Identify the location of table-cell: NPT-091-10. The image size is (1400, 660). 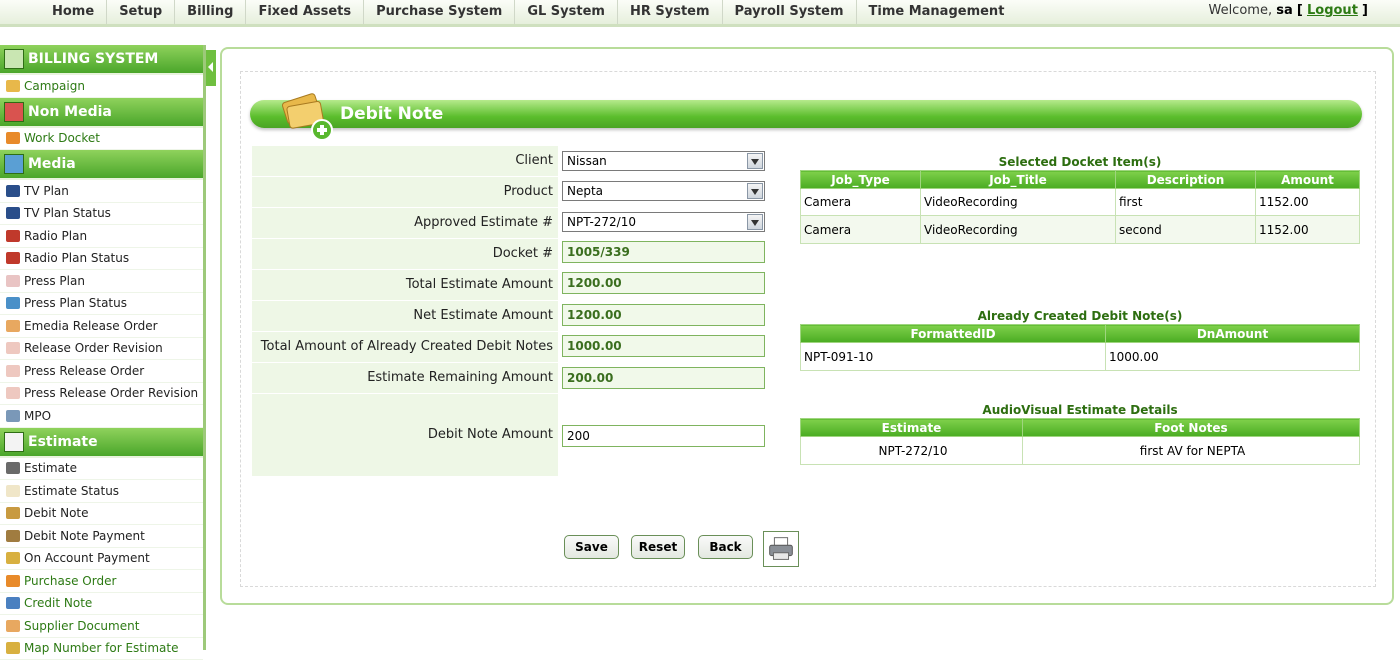
(953, 357).